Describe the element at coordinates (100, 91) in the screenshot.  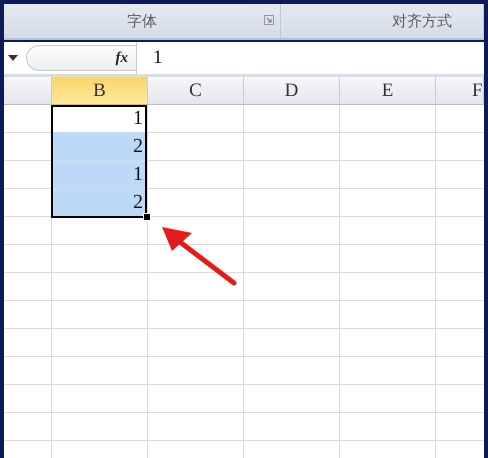
I see `column-header: B` at that location.